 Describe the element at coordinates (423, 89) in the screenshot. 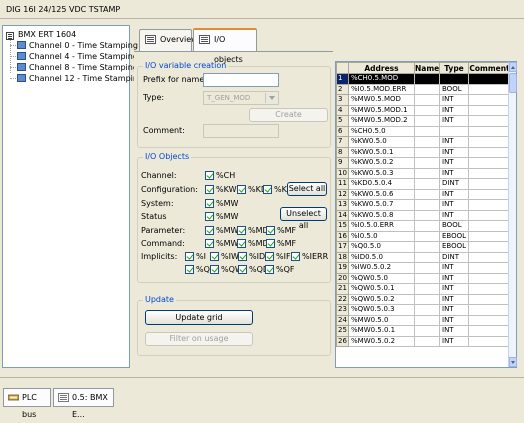

I see `table-row: 2 %I0.5.MOD.ERR BOOL` at that location.